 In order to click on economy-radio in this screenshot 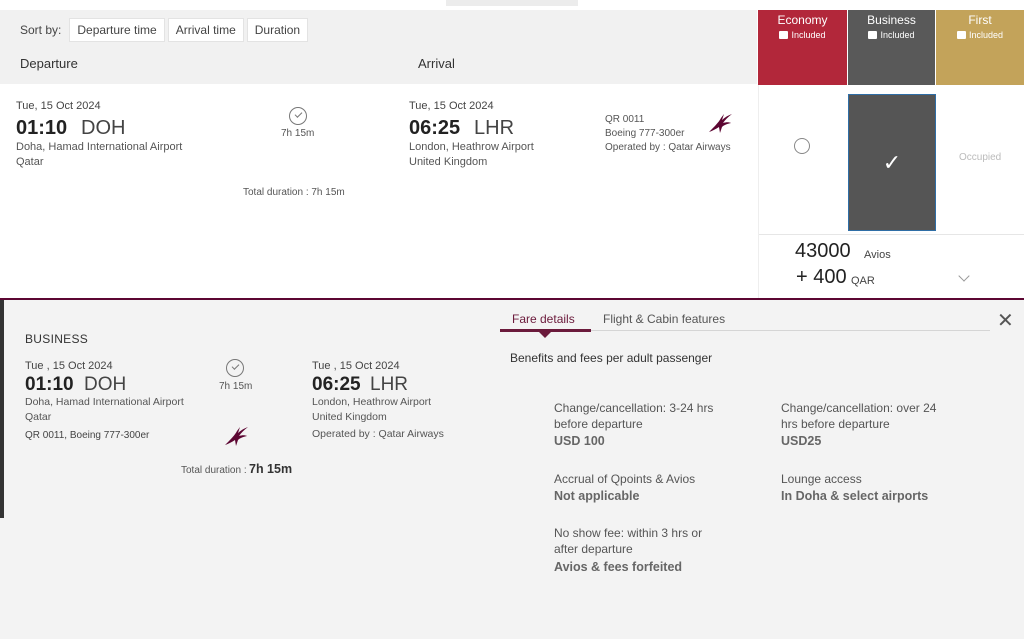, I will do `click(802, 146)`.